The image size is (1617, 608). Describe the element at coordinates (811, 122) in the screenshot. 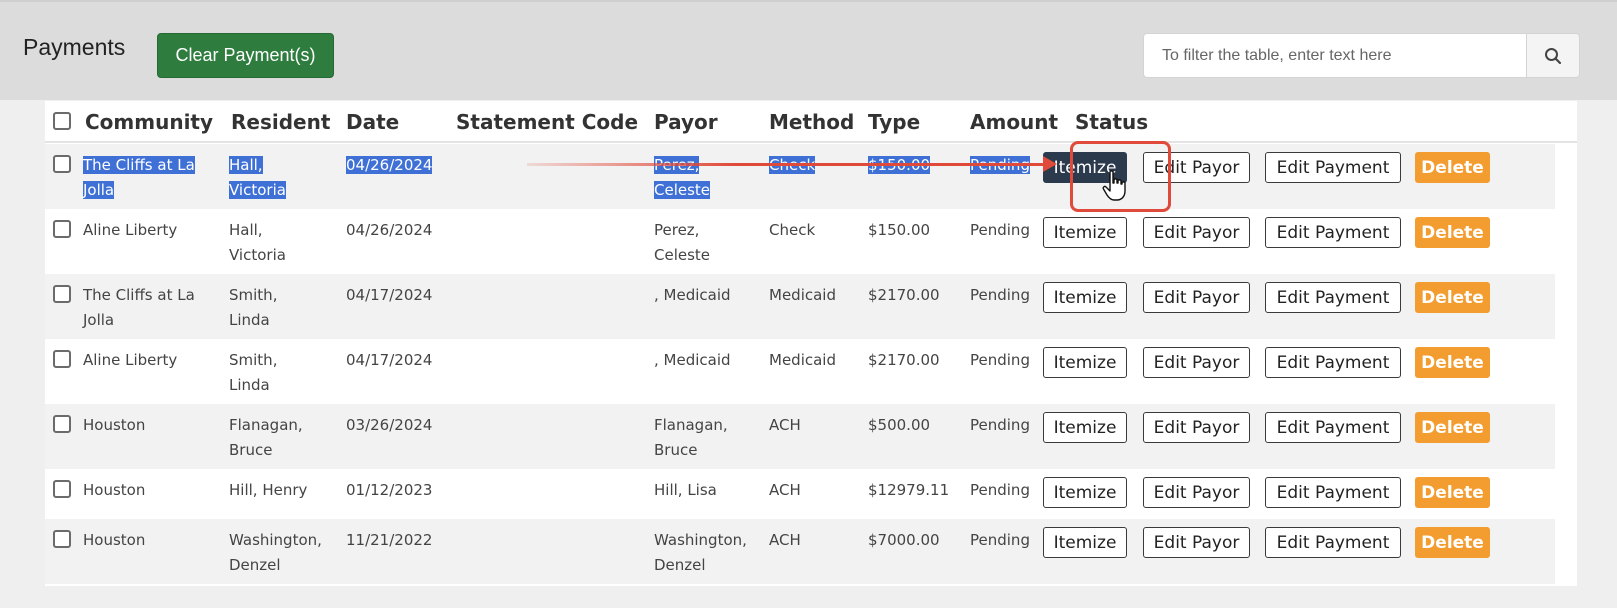

I see `col-method: Method` at that location.